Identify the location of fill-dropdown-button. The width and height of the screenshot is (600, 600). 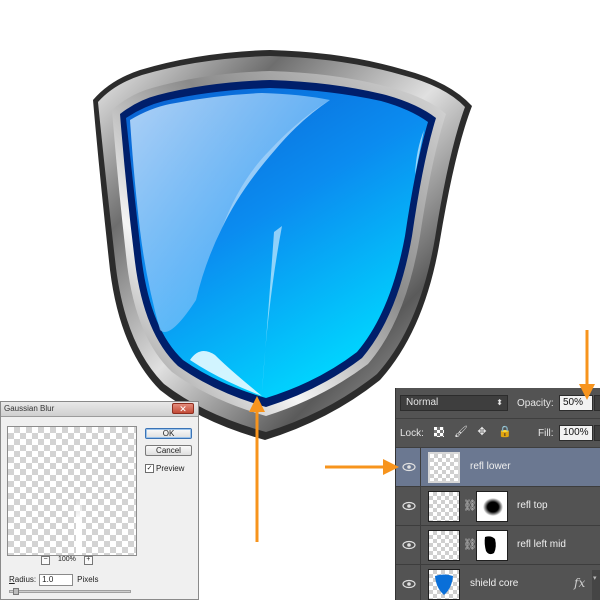
(597, 433).